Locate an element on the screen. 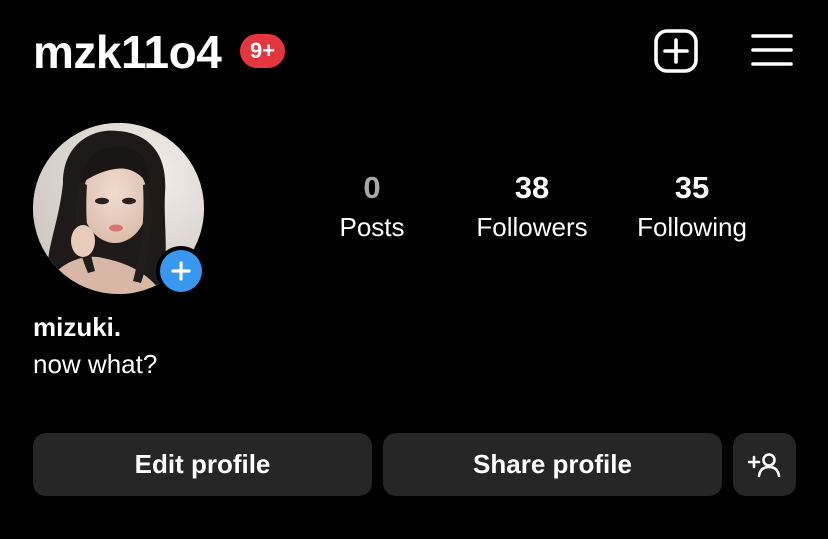  followers-label: Followers is located at coordinates (532, 227).